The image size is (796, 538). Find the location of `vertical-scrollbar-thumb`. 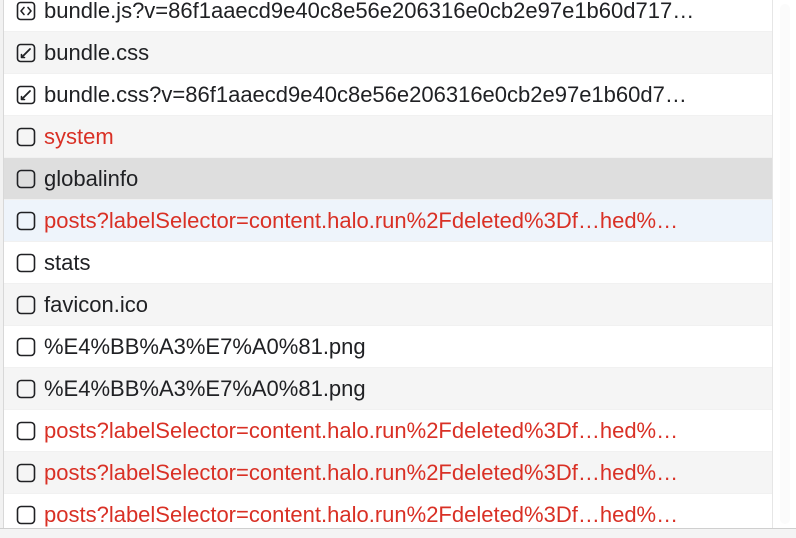

vertical-scrollbar-thumb is located at coordinates (785, 264).